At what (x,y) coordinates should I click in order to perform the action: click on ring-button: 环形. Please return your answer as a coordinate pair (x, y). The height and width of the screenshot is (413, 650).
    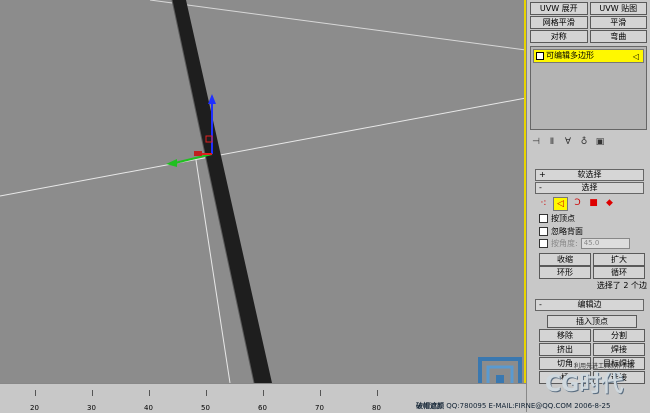
    Looking at the image, I should click on (565, 272).